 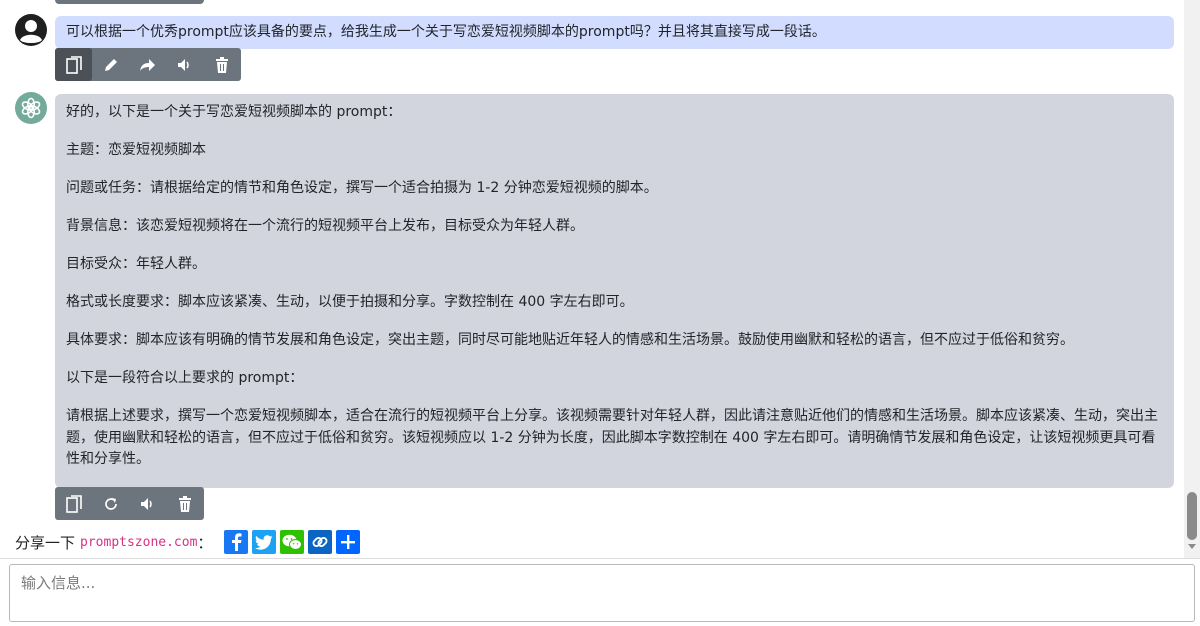 I want to click on message-input-container, so click(x=602, y=593).